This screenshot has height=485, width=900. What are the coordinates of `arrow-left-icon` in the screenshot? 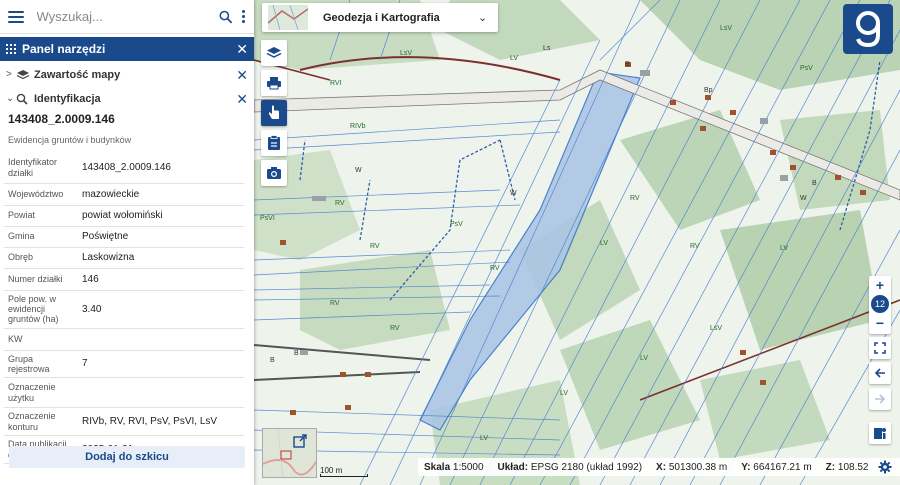 It's located at (879, 373).